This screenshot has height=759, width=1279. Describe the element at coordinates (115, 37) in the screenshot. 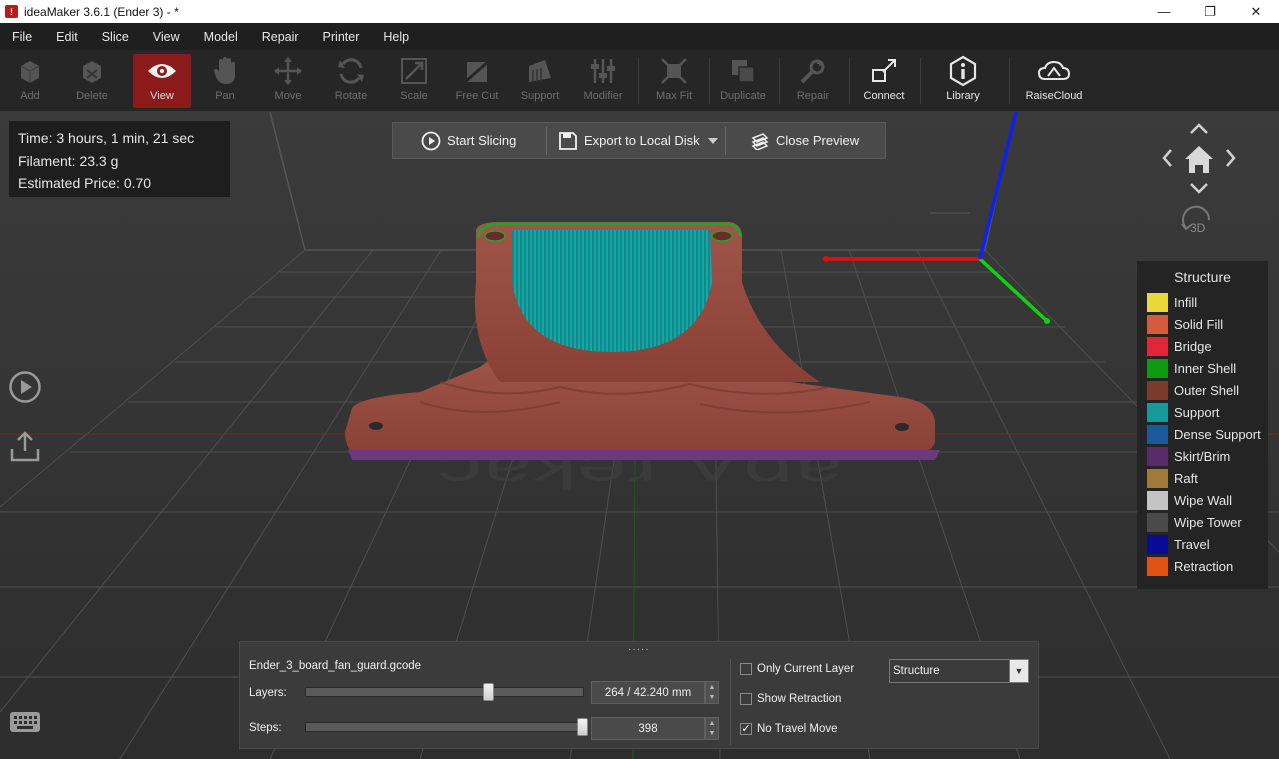

I see `menu-slice: Slice` at that location.